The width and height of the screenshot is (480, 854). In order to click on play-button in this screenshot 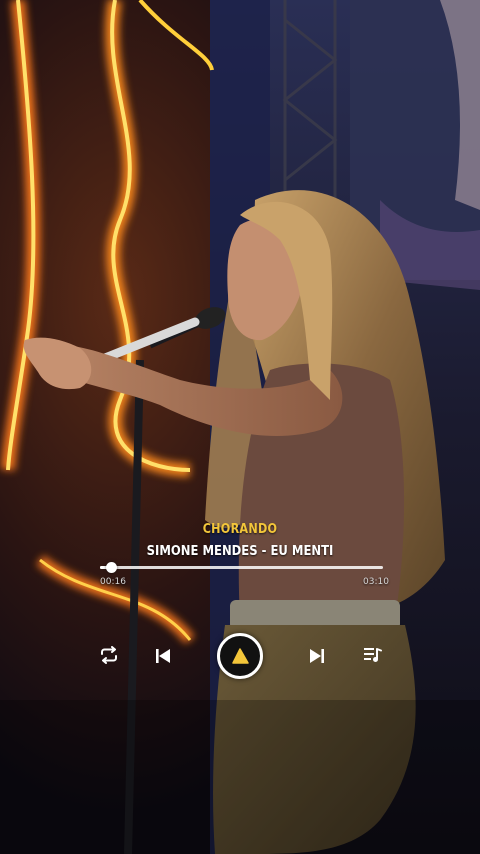, I will do `click(240, 656)`.